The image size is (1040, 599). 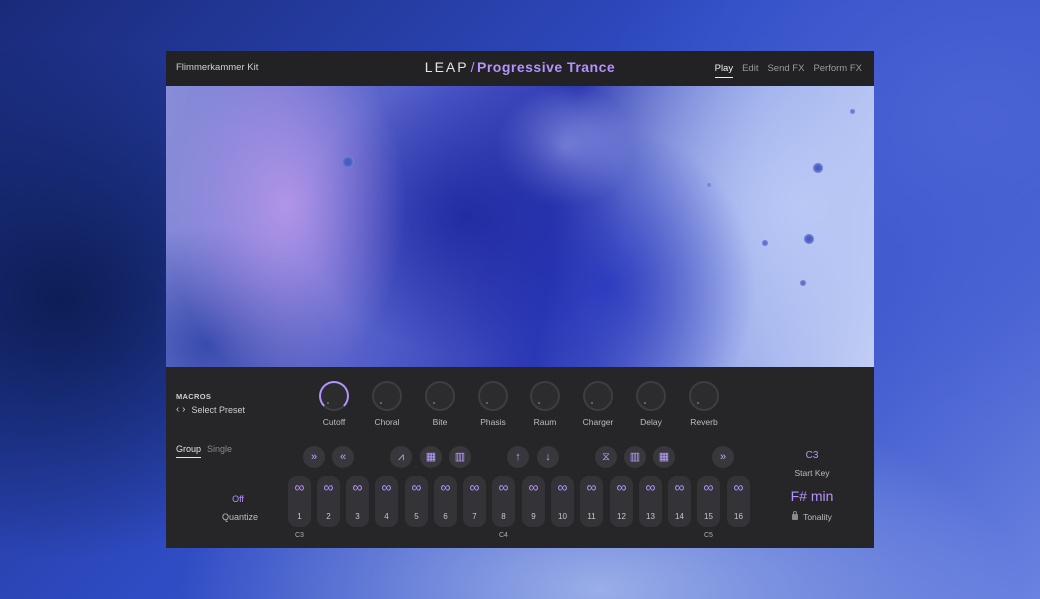 I want to click on pad-number: 14, so click(x=679, y=516).